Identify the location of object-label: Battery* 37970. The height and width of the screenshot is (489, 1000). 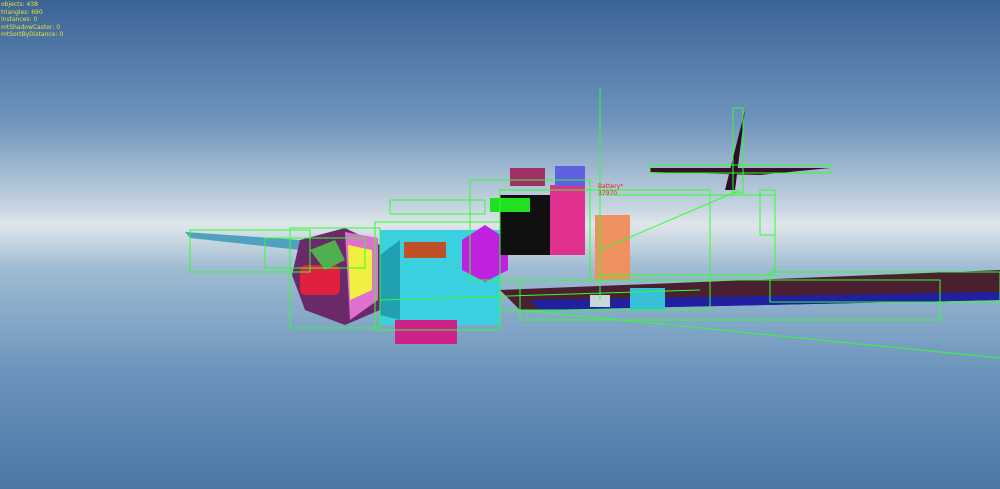
(610, 190).